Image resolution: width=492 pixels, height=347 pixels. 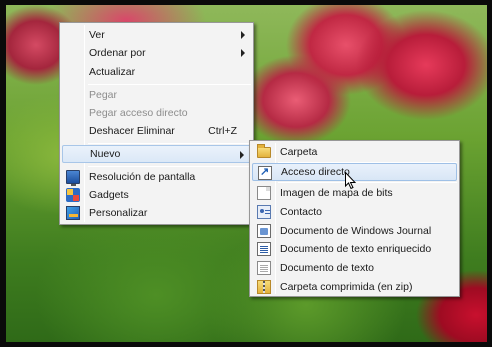 What do you see at coordinates (222, 131) in the screenshot?
I see `shortcut-label: Ctrl+Z` at bounding box center [222, 131].